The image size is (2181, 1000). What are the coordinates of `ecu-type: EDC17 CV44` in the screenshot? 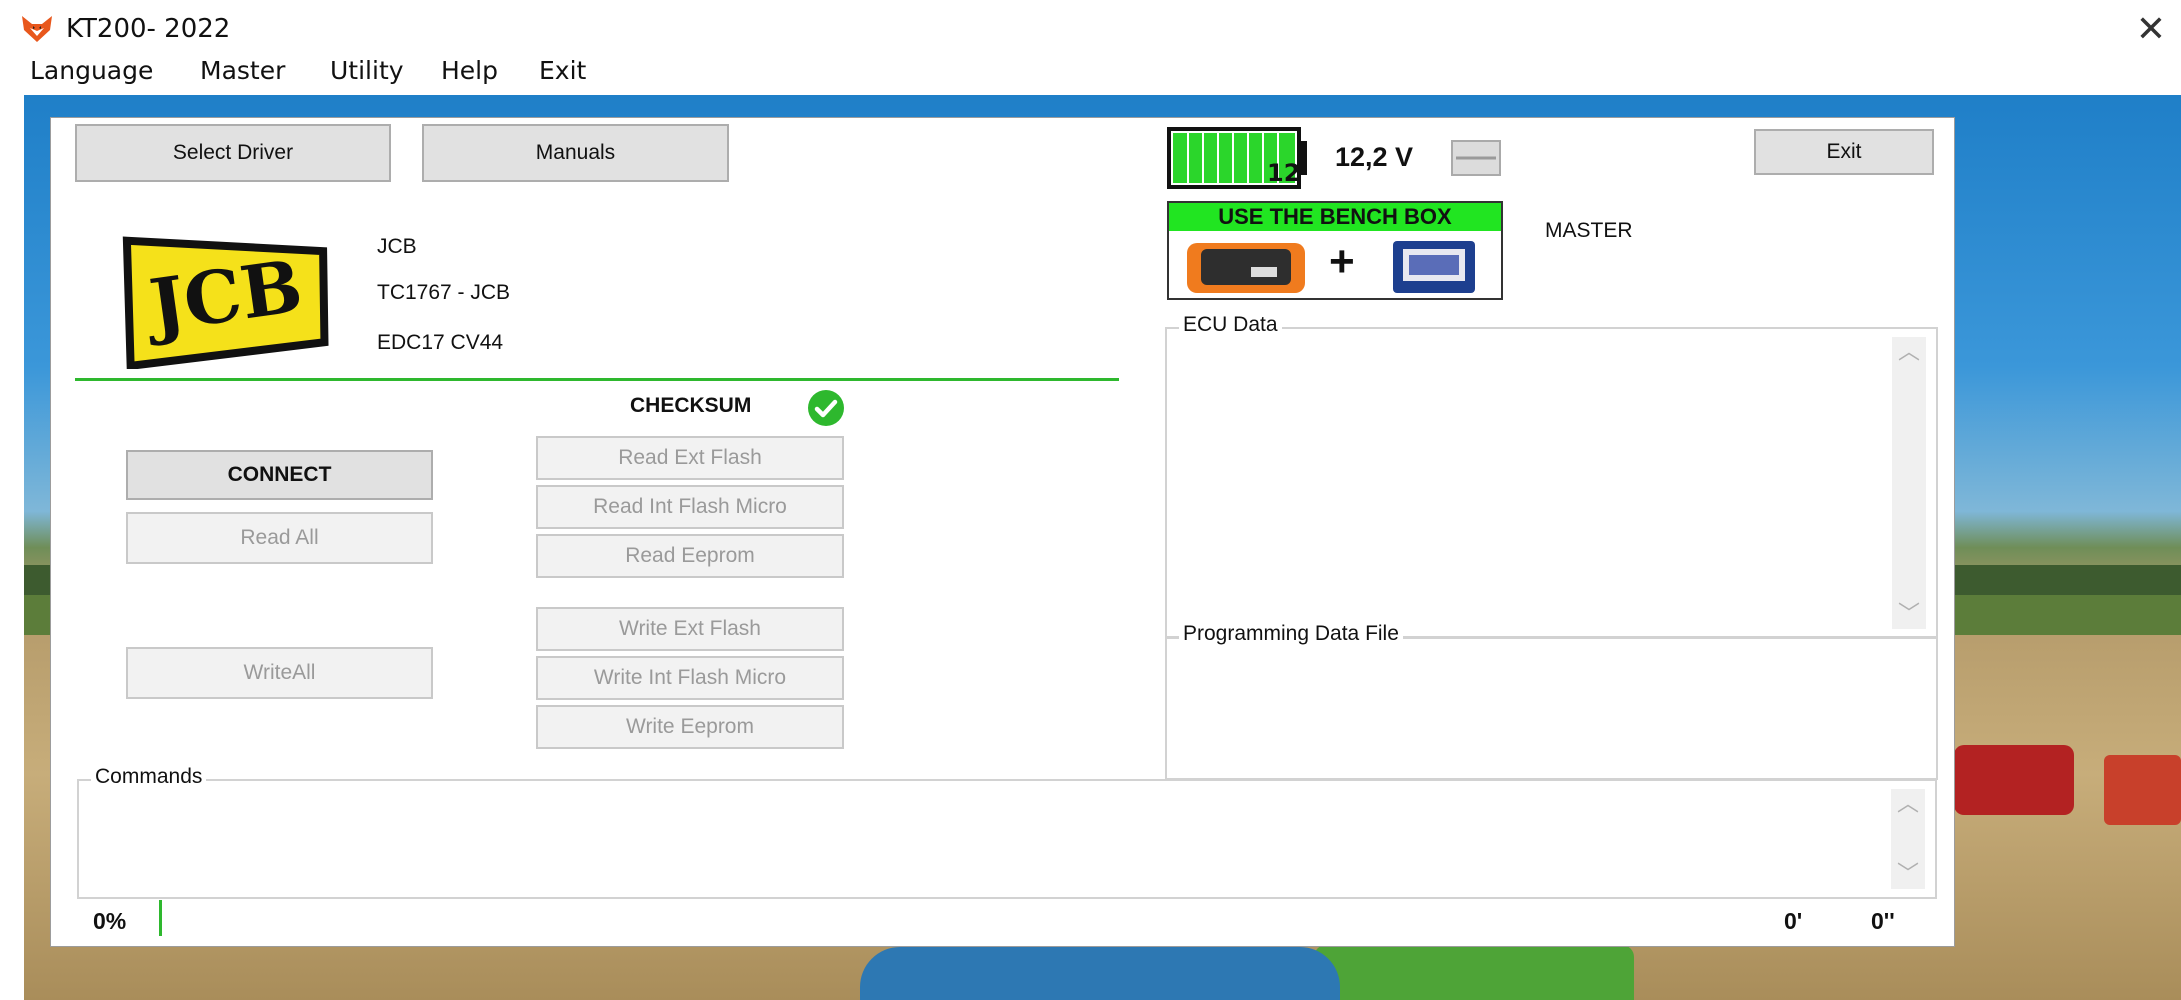 It's located at (440, 342).